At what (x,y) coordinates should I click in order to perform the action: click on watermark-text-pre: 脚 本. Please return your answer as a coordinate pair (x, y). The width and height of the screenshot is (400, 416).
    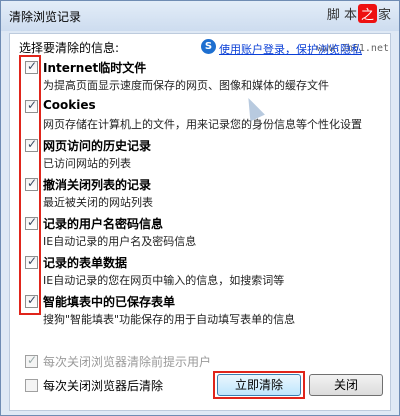
    Looking at the image, I should click on (341, 15).